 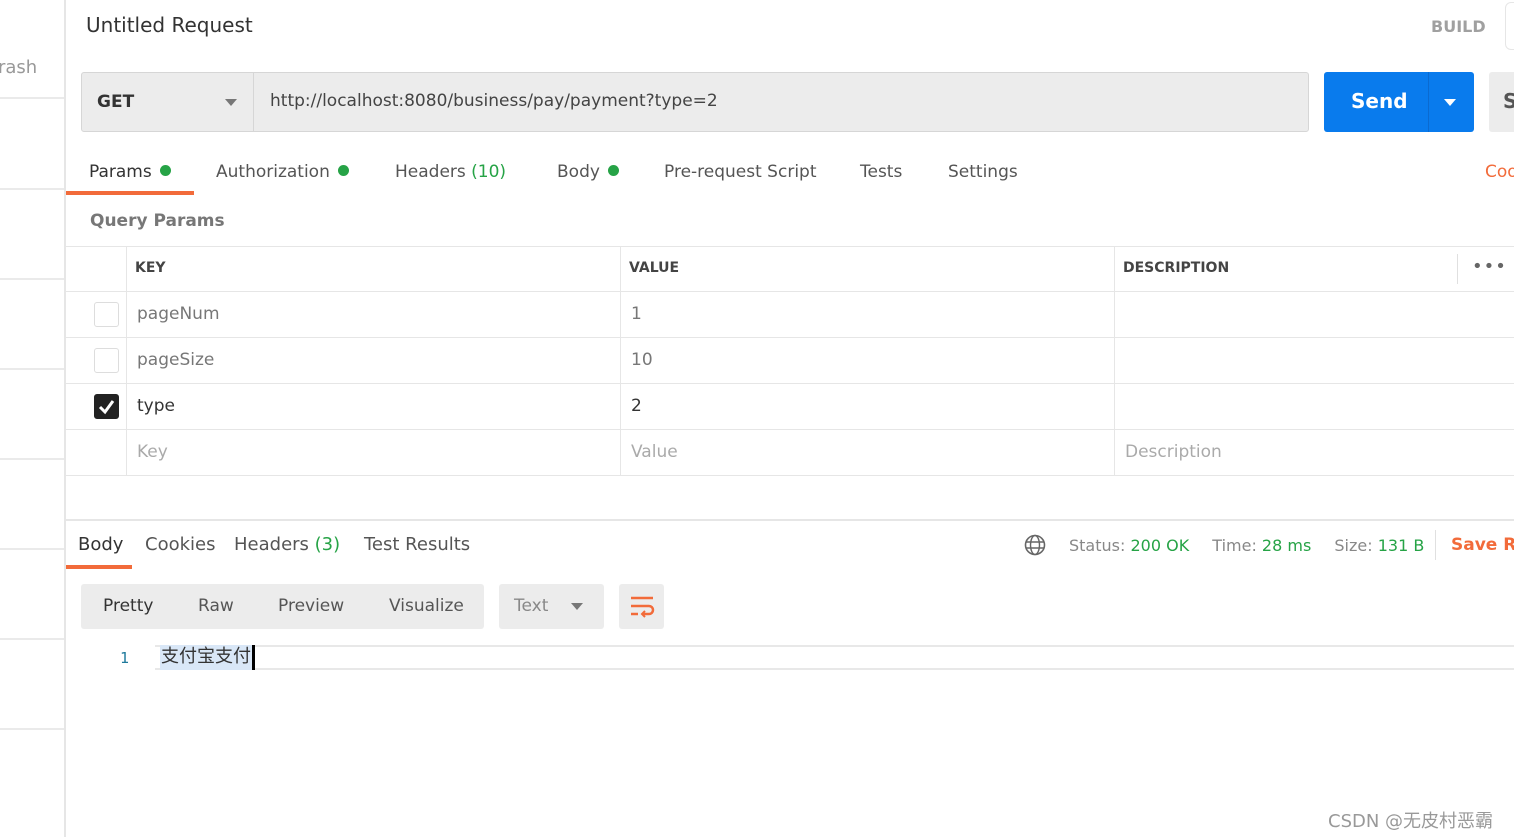 What do you see at coordinates (178, 314) in the screenshot?
I see `key-cell: pageNum` at bounding box center [178, 314].